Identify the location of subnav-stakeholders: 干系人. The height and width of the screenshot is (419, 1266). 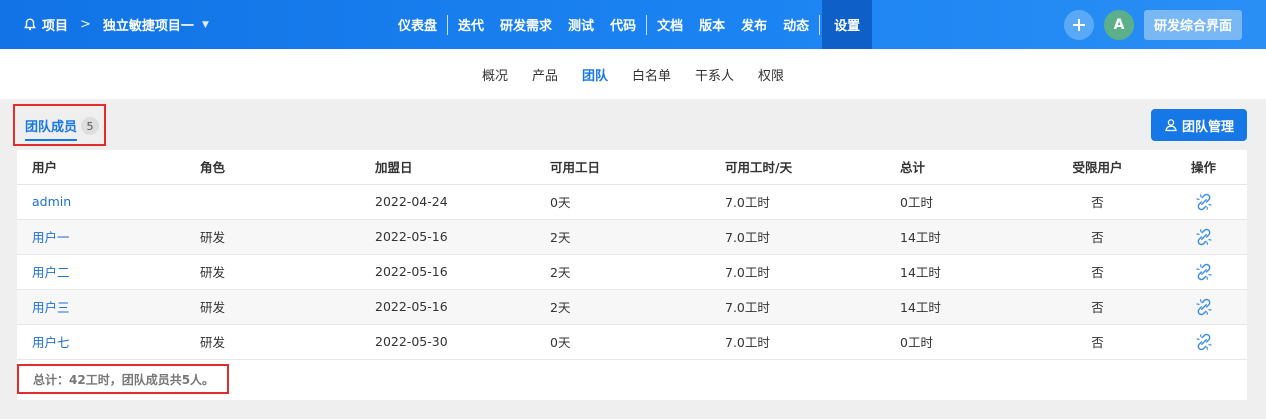
(714, 74).